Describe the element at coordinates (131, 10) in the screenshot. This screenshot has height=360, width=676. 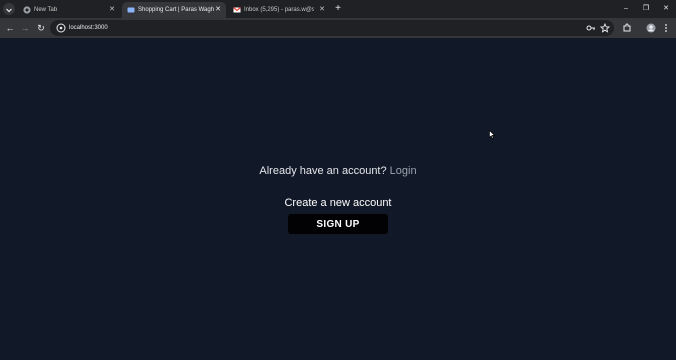
I see `page-favicon-icon` at that location.